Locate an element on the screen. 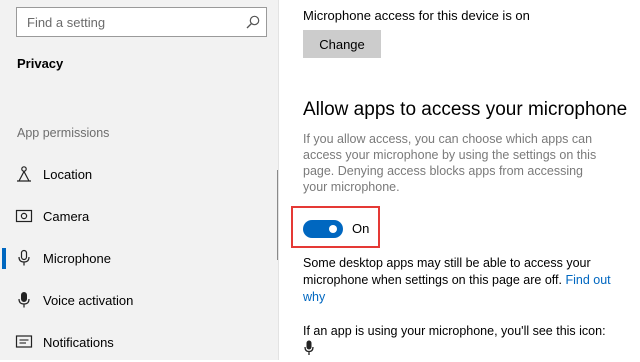 This screenshot has width=640, height=362. allow-apps-toggle is located at coordinates (323, 229).